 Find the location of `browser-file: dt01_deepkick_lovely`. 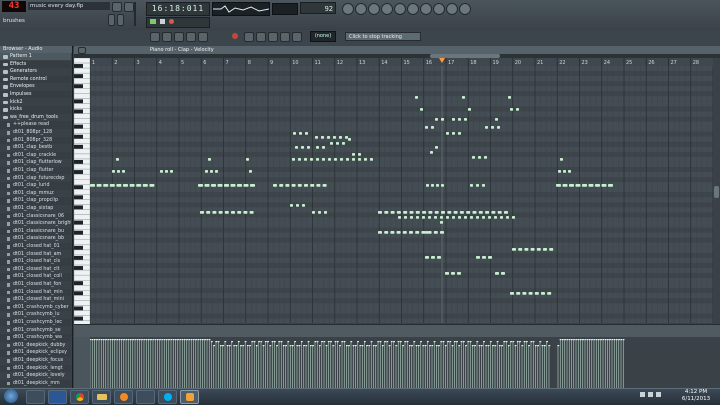

browser-file: dt01_deepkick_lovely is located at coordinates (35, 375).